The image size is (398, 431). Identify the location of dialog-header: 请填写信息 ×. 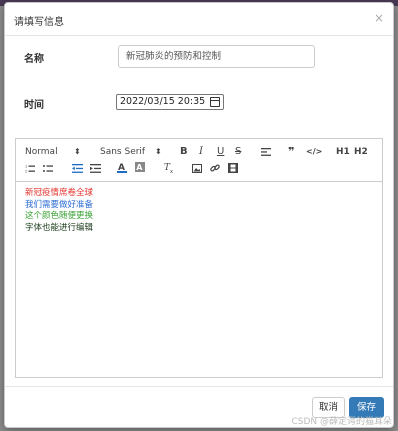
(199, 19).